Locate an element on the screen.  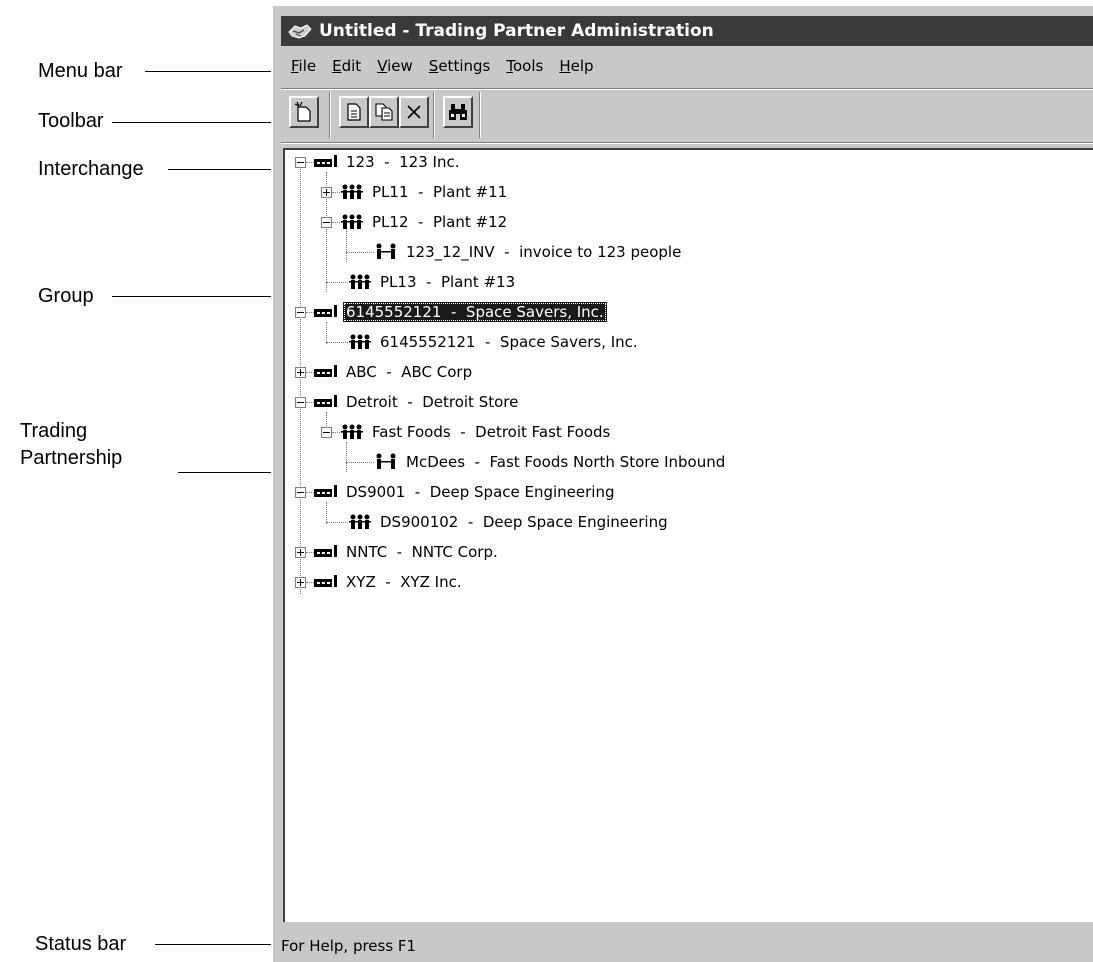
node-label: PL11 - Plant #11 is located at coordinates (440, 192).